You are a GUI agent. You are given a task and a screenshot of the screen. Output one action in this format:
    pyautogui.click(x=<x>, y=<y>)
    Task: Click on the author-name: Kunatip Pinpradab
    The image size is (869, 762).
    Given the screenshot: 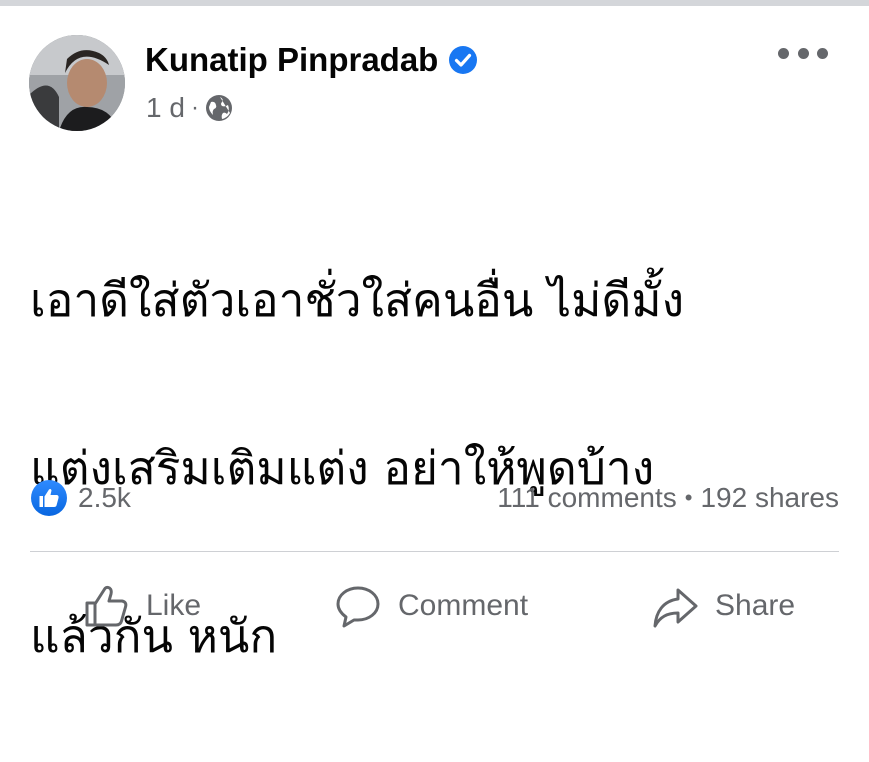 What is the action you would take?
    pyautogui.click(x=291, y=60)
    